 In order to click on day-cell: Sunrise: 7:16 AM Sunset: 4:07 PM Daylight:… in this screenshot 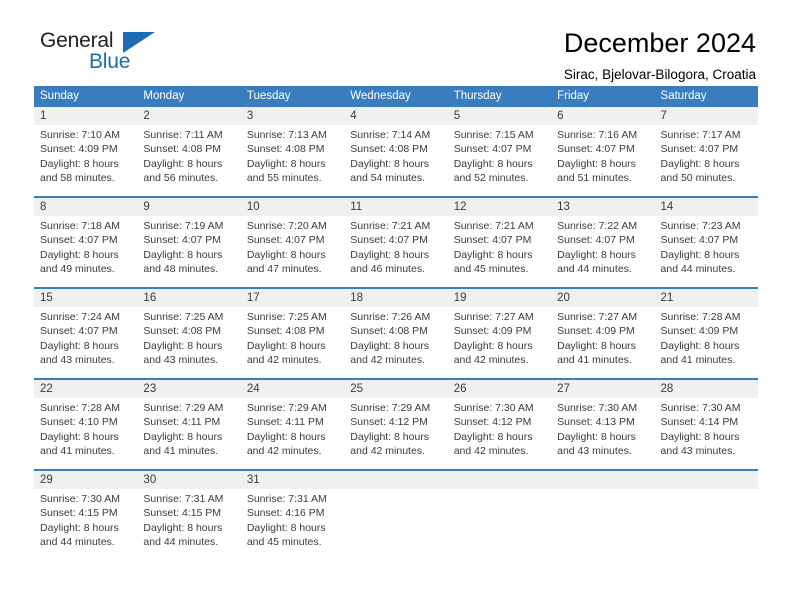, I will do `click(602, 160)`.